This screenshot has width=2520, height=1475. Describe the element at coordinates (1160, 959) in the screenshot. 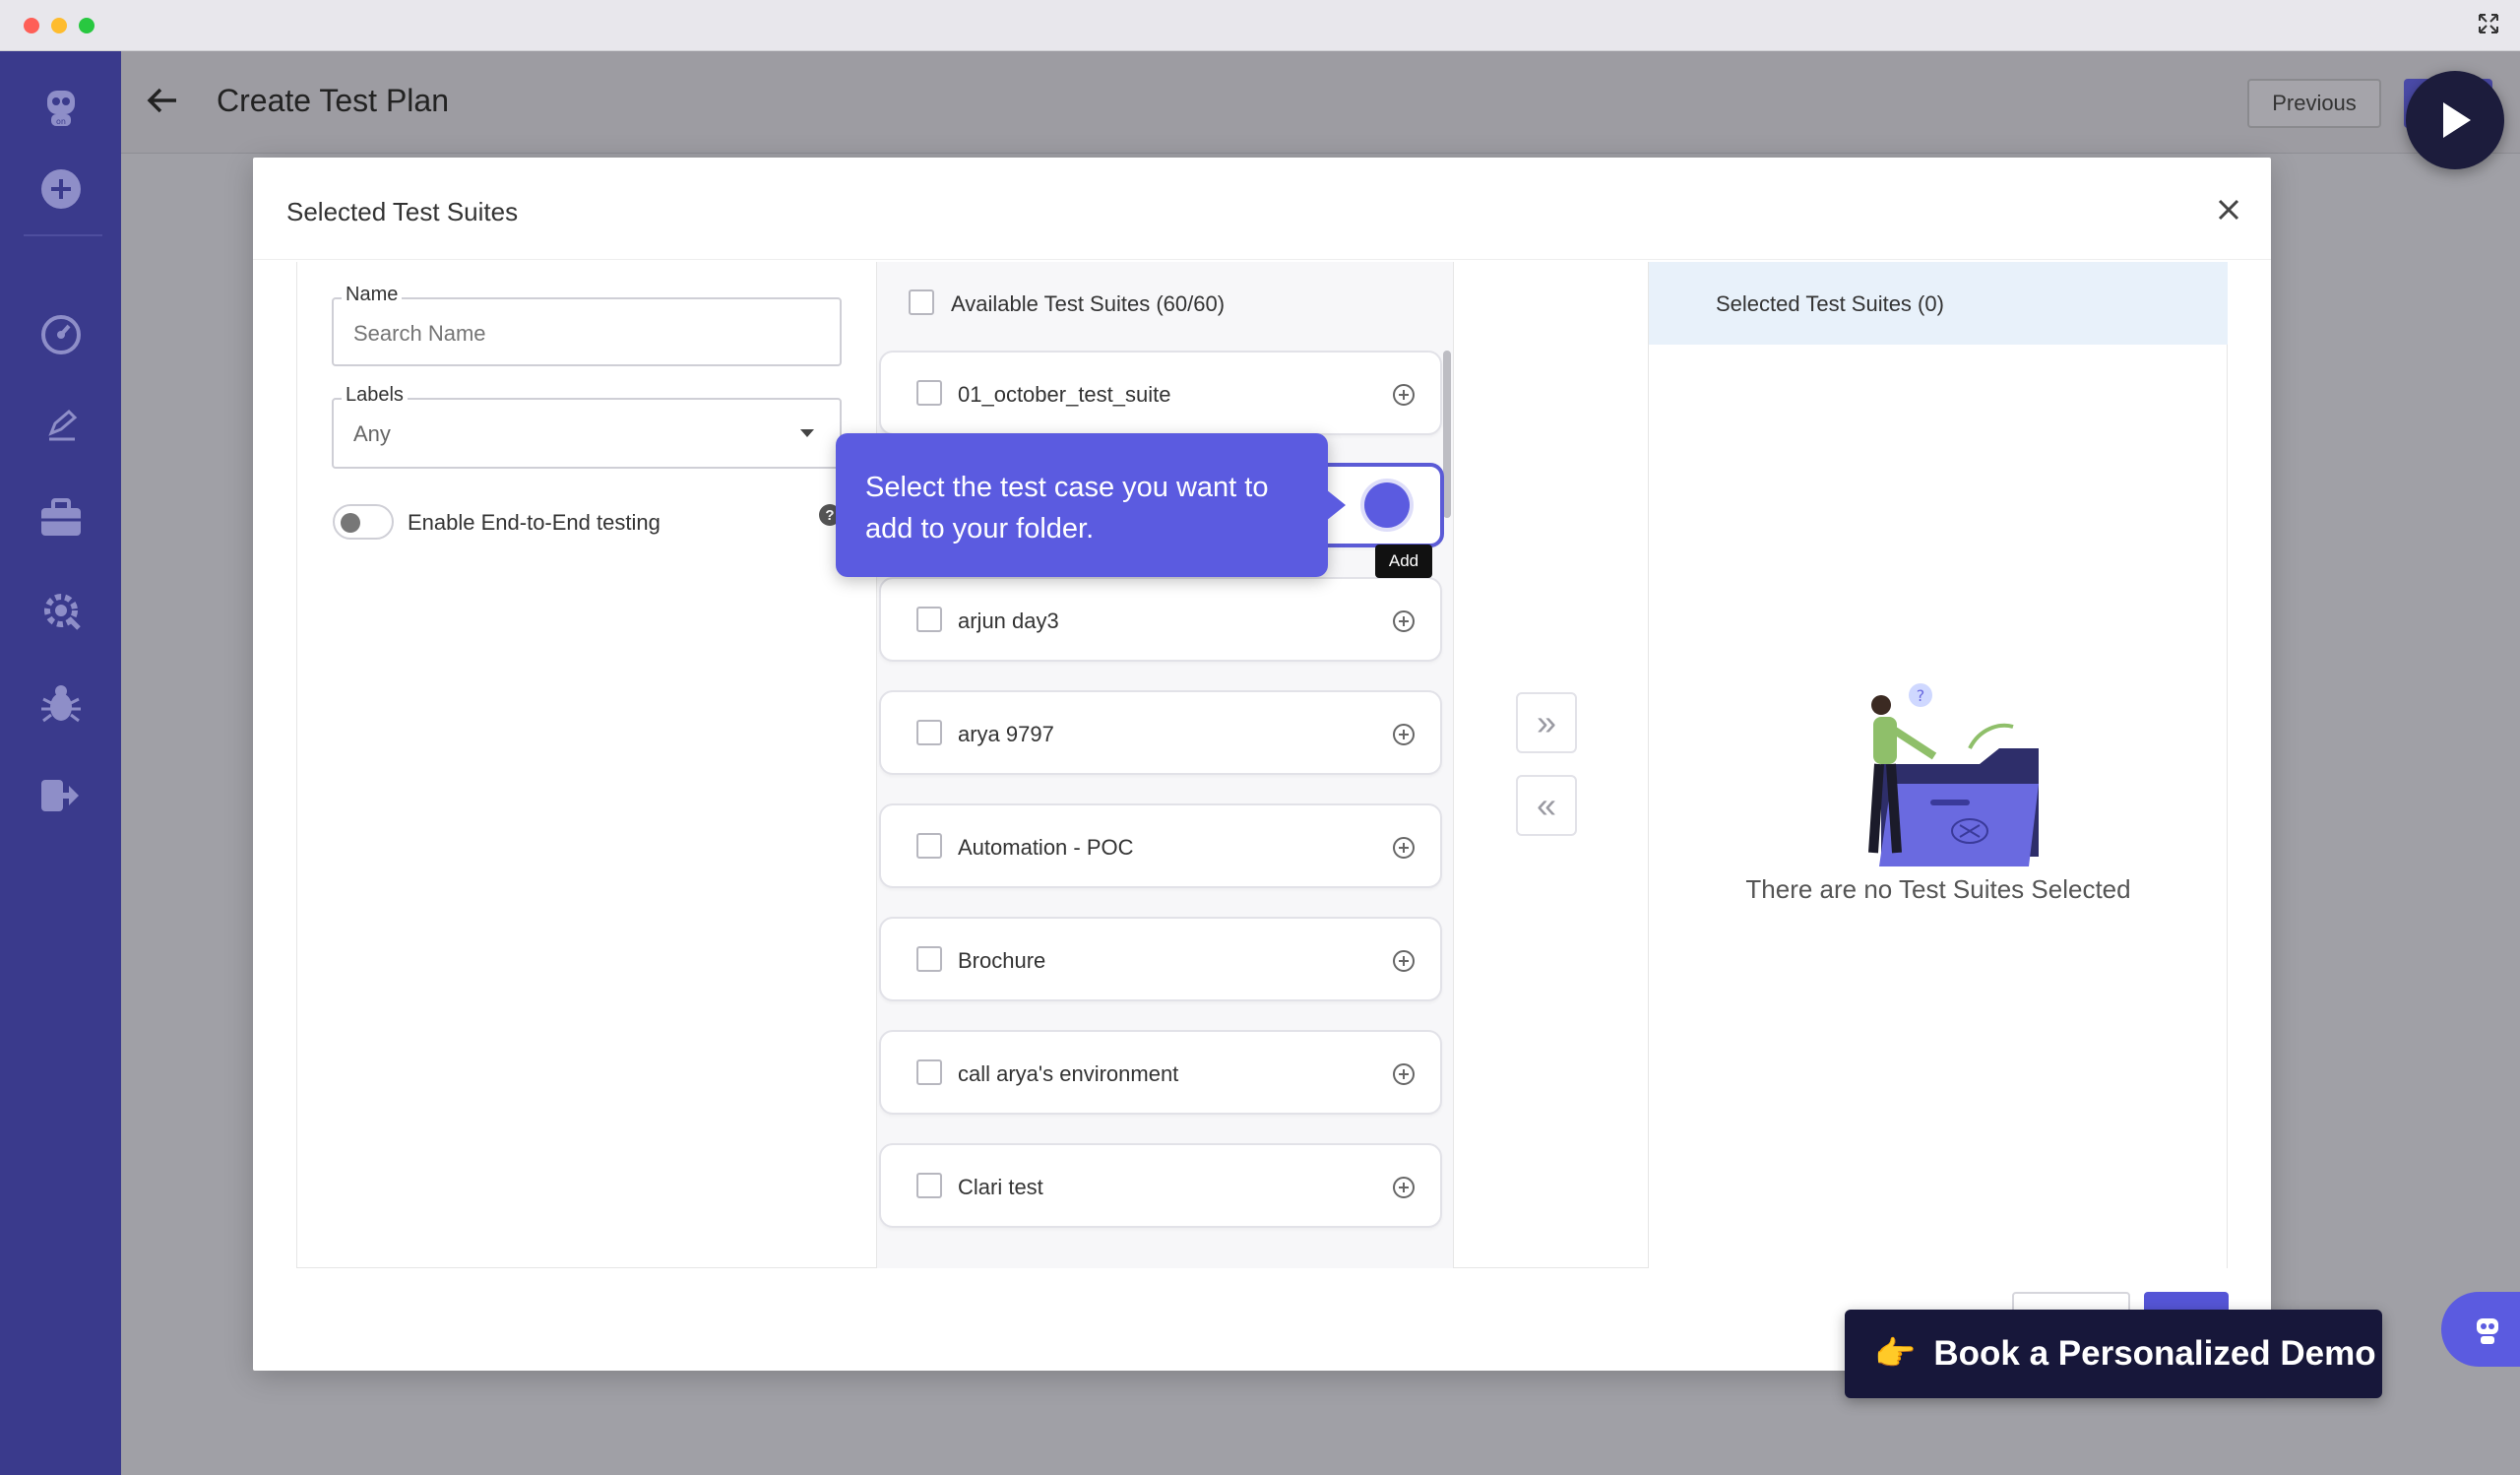

I see `list-item: Brochure` at that location.